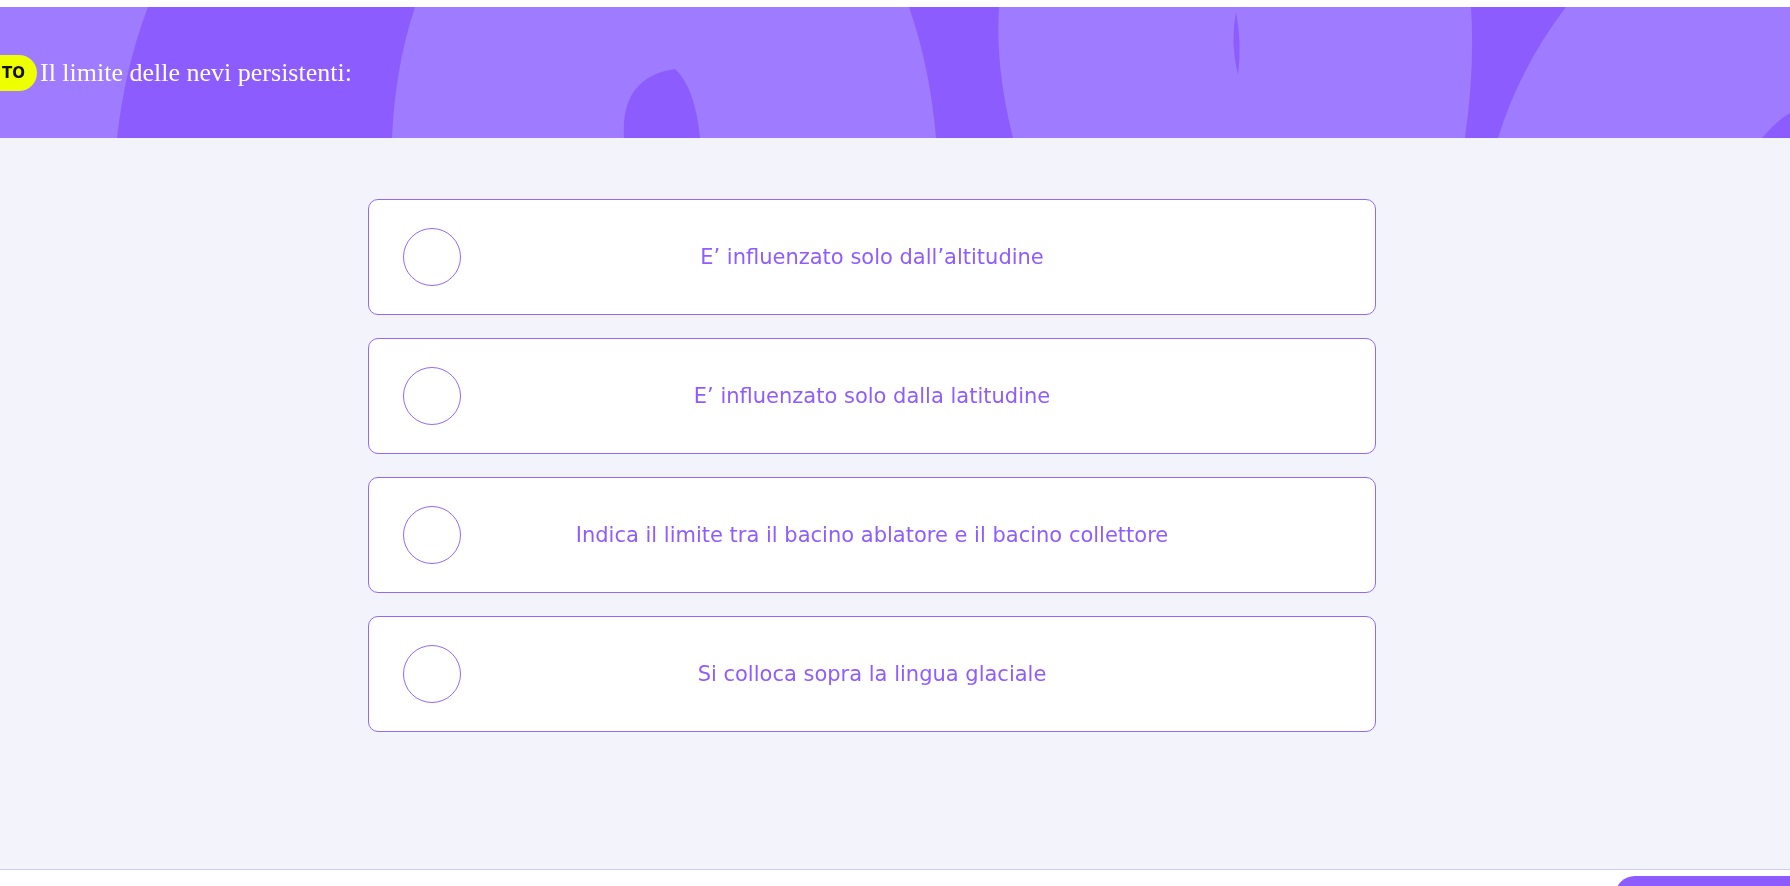 The image size is (1790, 886). Describe the element at coordinates (872, 396) in the screenshot. I see `answer-option: E’ influenzato solo dalla latitudine` at that location.